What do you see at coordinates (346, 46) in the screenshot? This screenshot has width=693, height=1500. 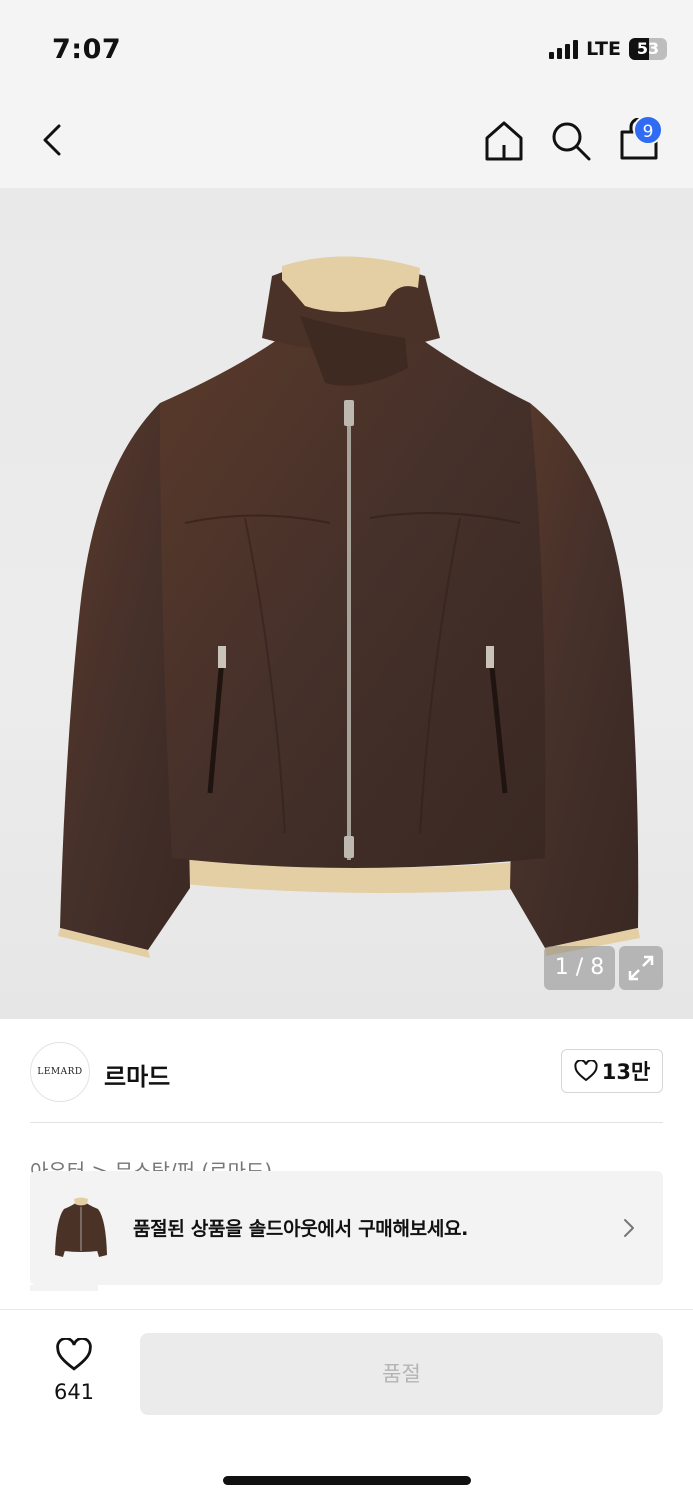 I see `status-bar: 7:07 LTE 53` at bounding box center [346, 46].